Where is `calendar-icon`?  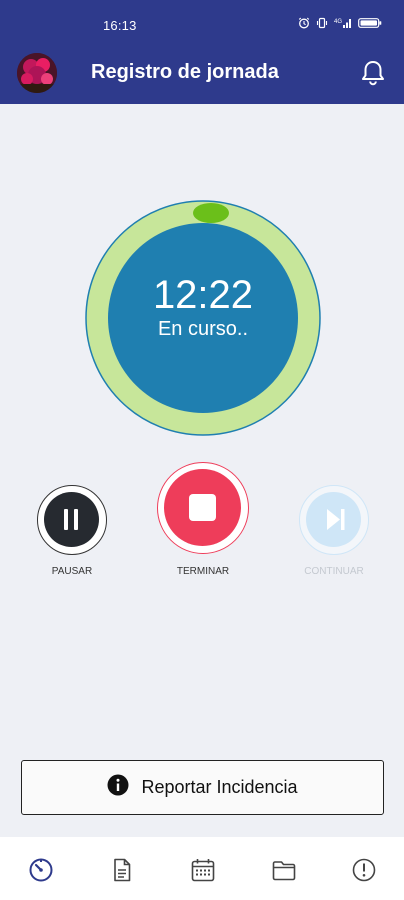 calendar-icon is located at coordinates (203, 870).